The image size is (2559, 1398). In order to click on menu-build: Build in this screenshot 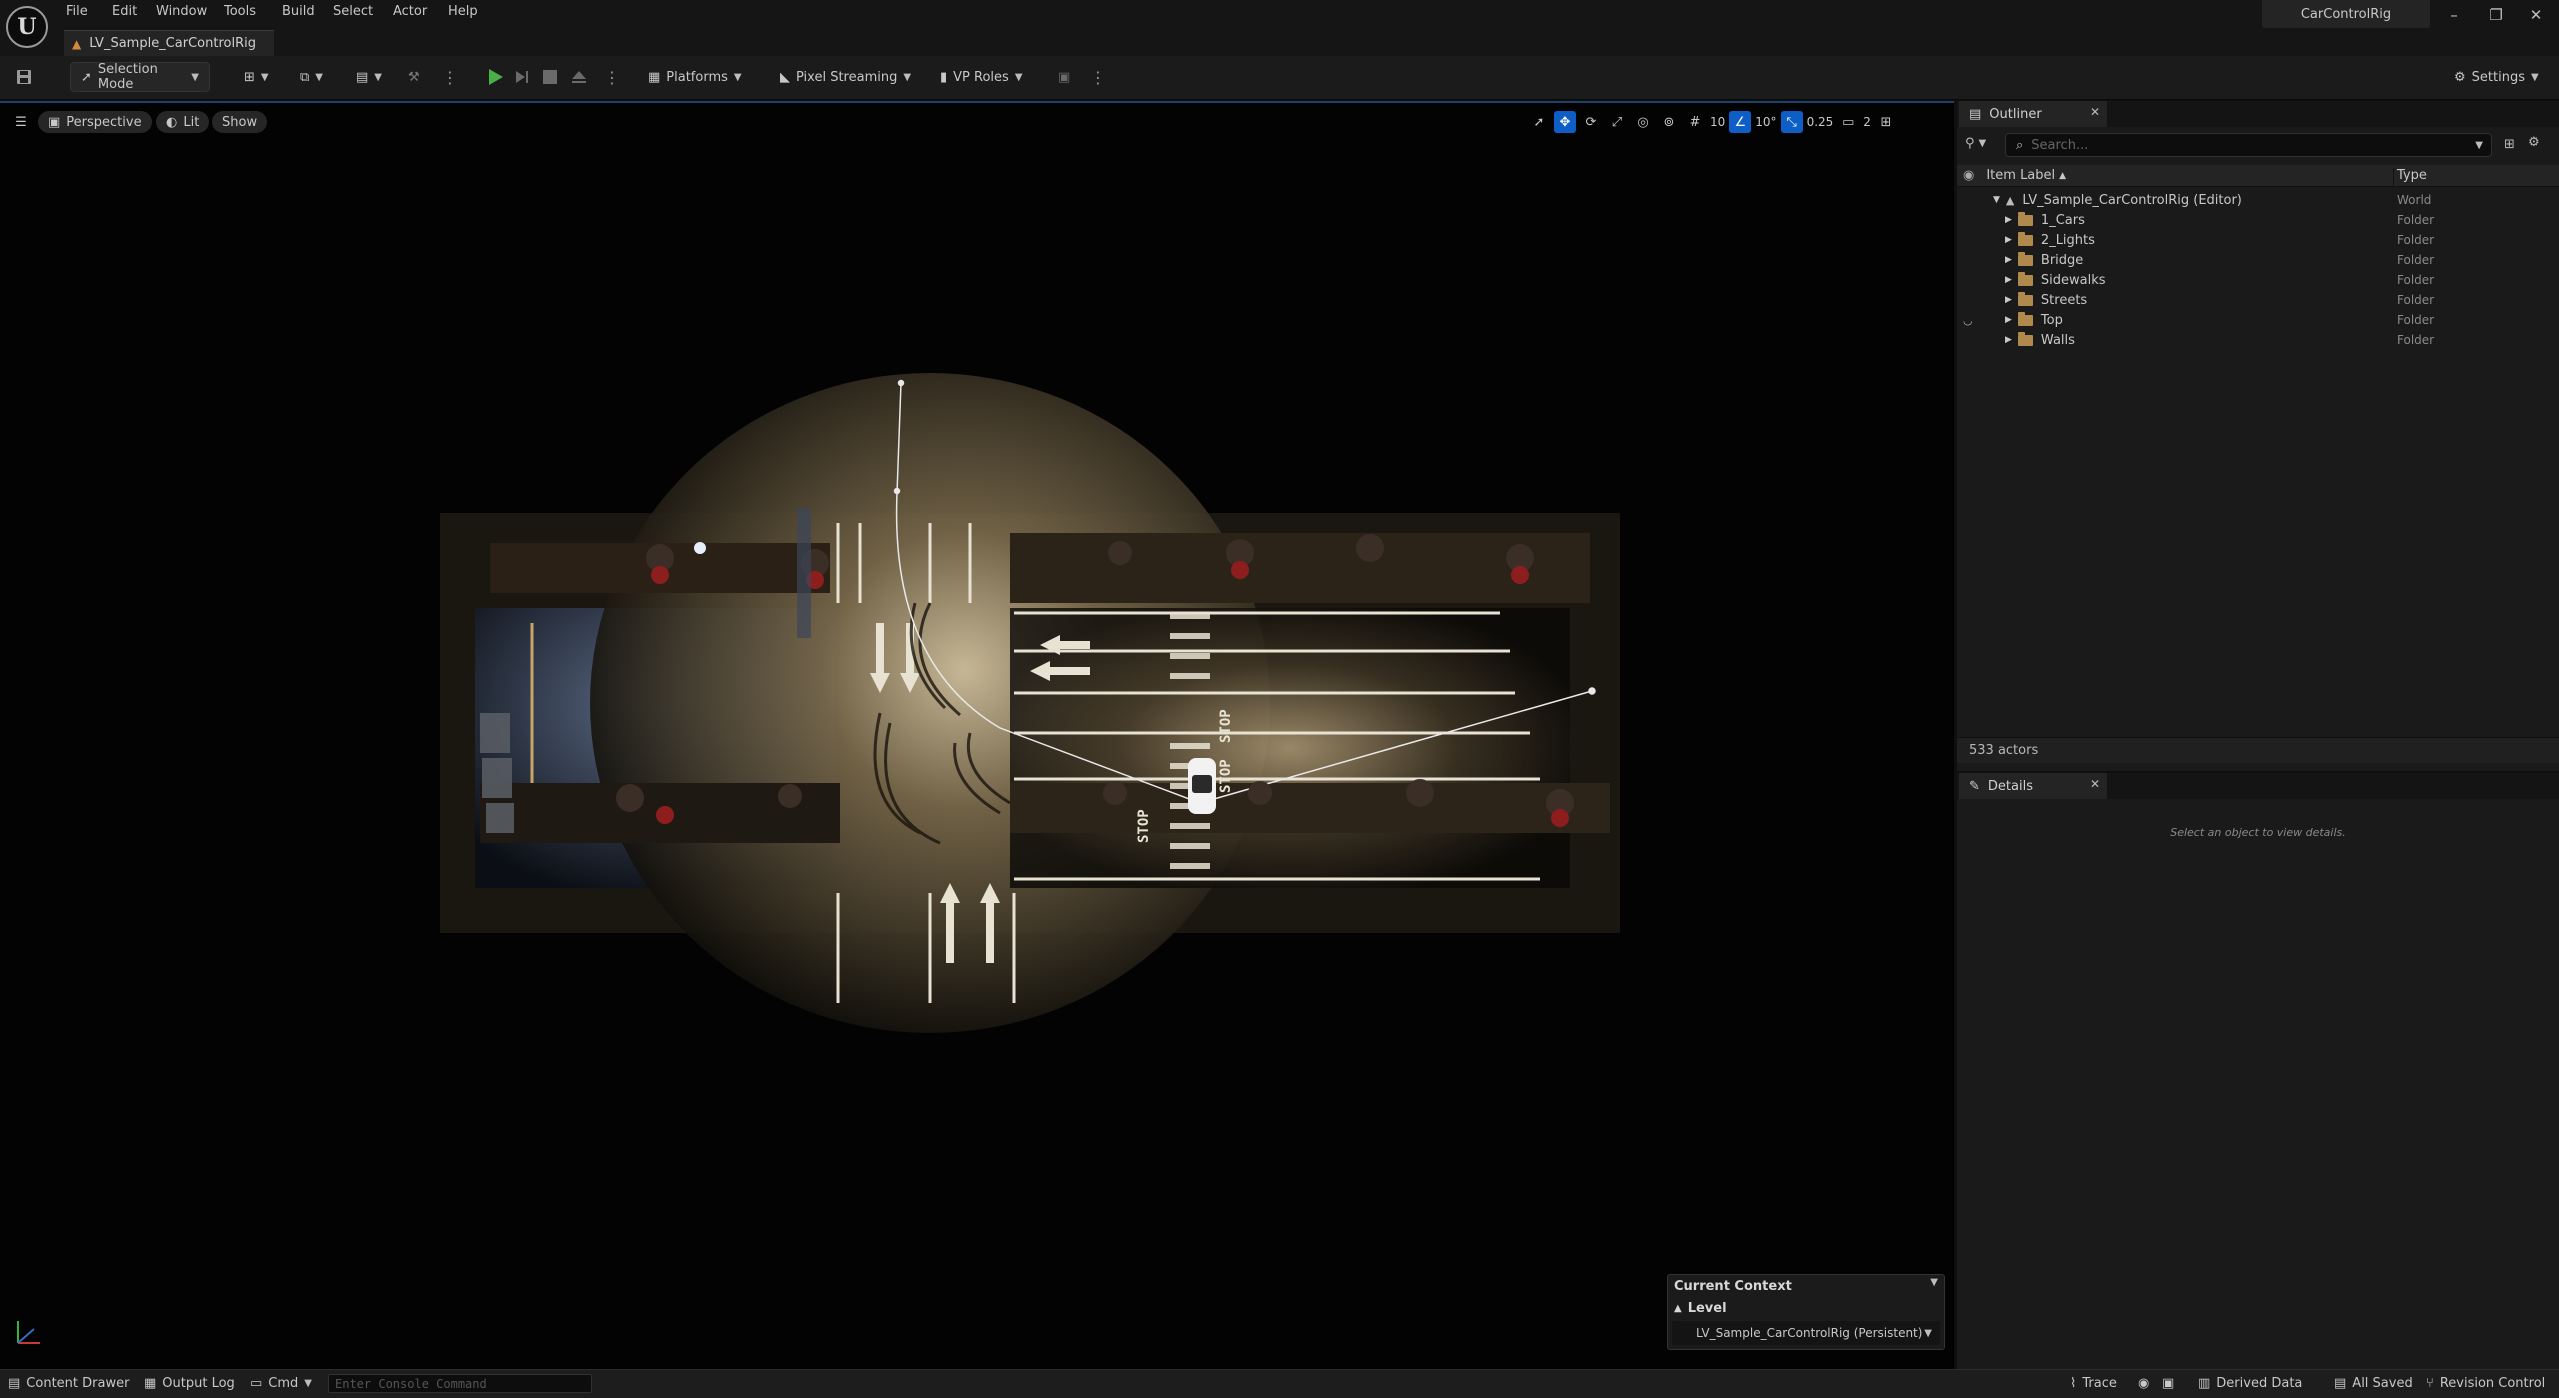, I will do `click(298, 11)`.